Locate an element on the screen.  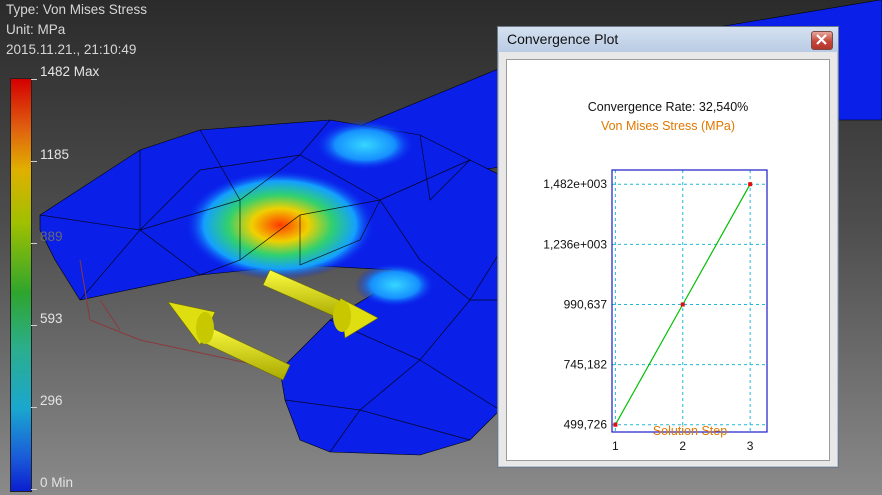
legend-label: 593 is located at coordinates (51, 318).